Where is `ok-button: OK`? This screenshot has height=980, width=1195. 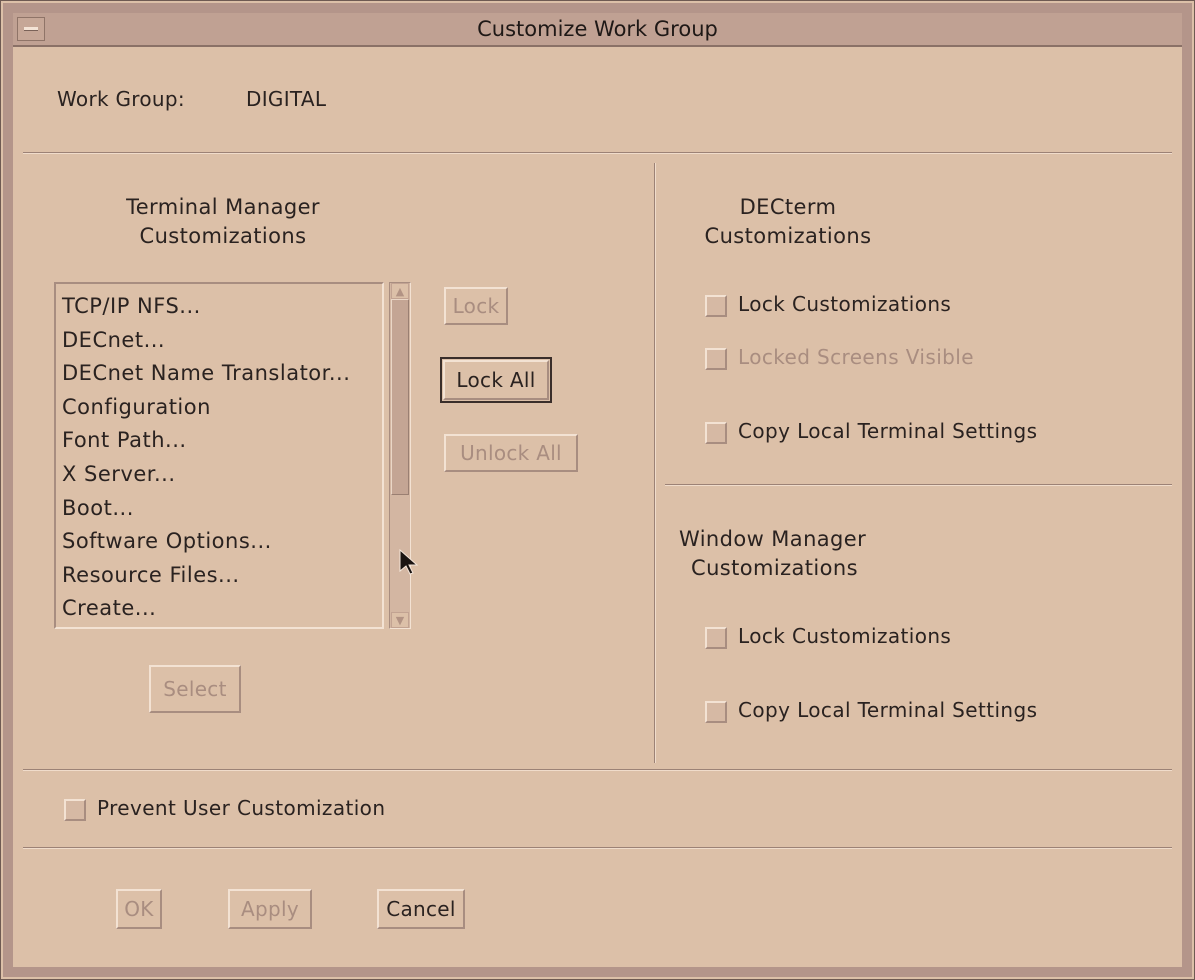 ok-button: OK is located at coordinates (139, 909).